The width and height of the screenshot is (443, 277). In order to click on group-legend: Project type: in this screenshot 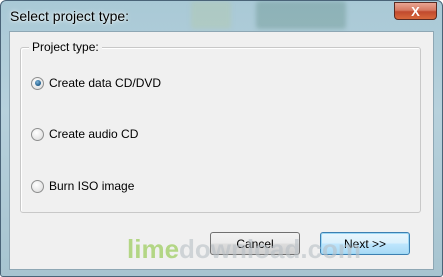, I will do `click(65, 47)`.